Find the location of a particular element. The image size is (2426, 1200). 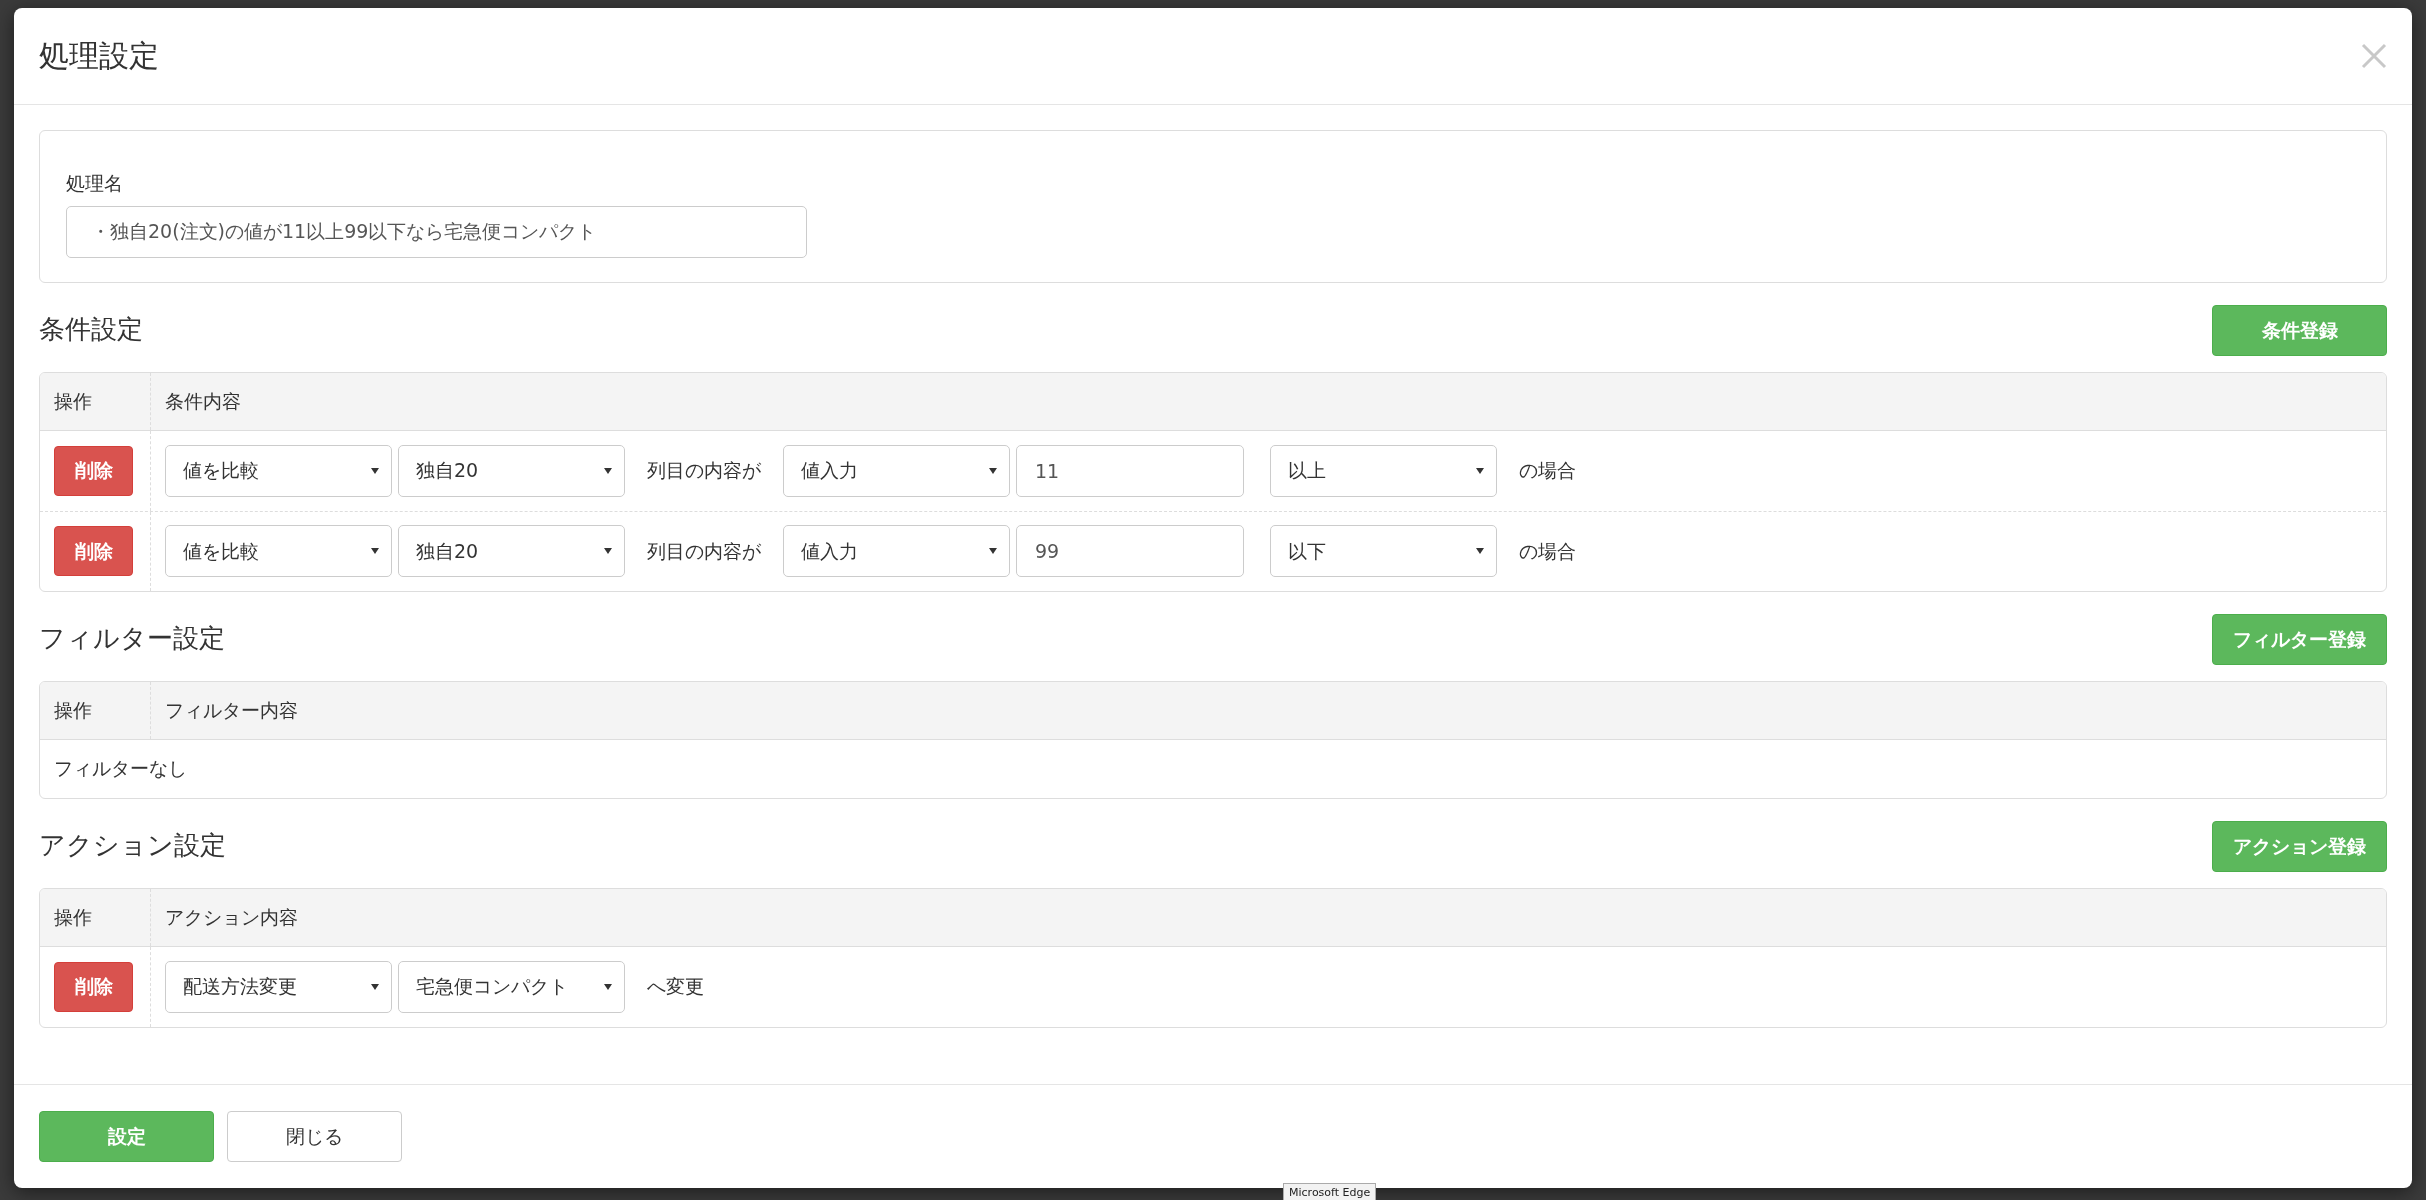

tooltip: Microsoft Edge is located at coordinates (1330, 1191).